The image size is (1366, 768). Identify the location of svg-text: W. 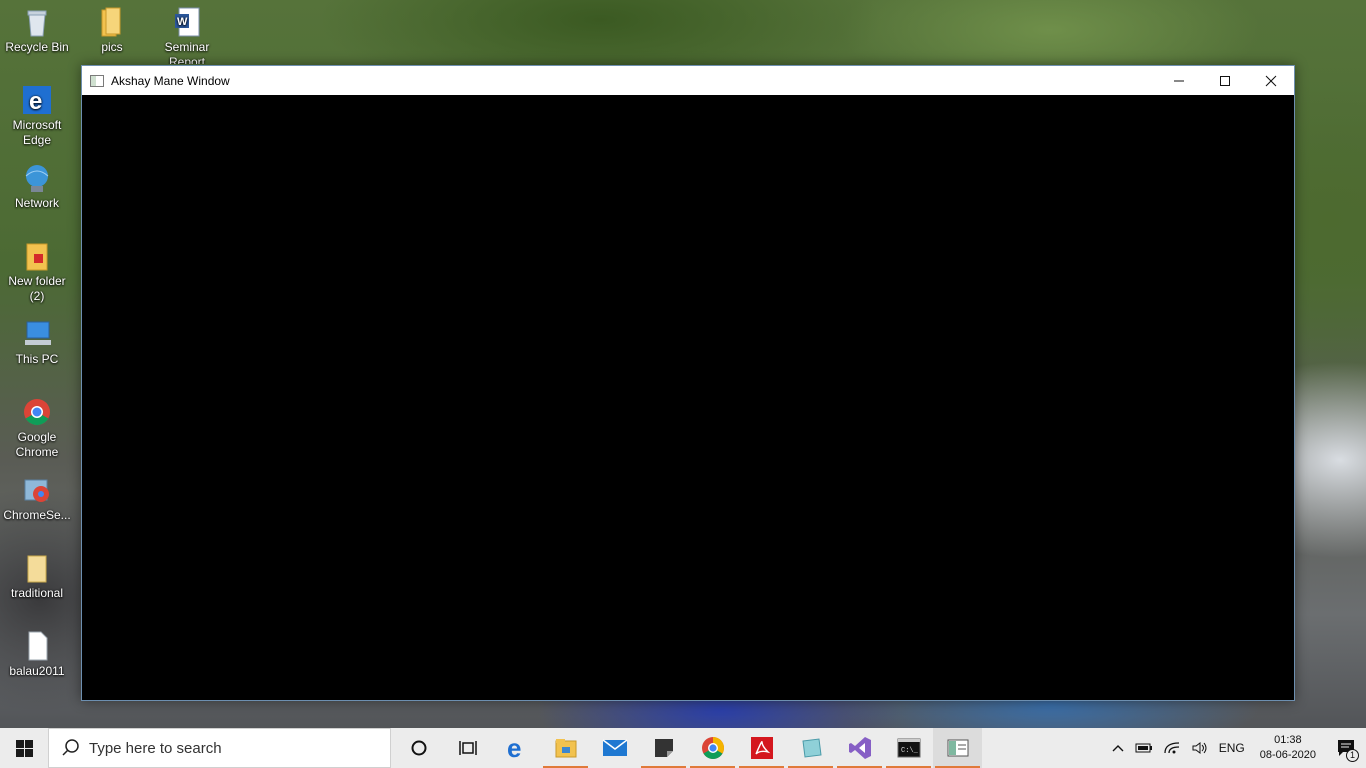
(182, 22).